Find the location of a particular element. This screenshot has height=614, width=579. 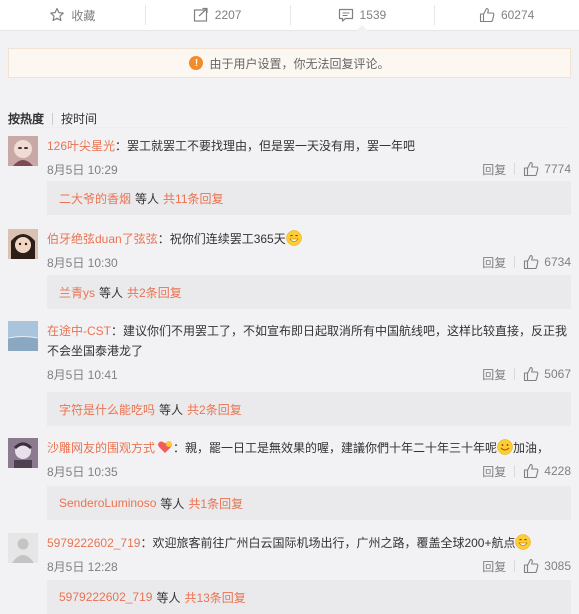

comment-time: 8月5日 10:30 is located at coordinates (82, 262).